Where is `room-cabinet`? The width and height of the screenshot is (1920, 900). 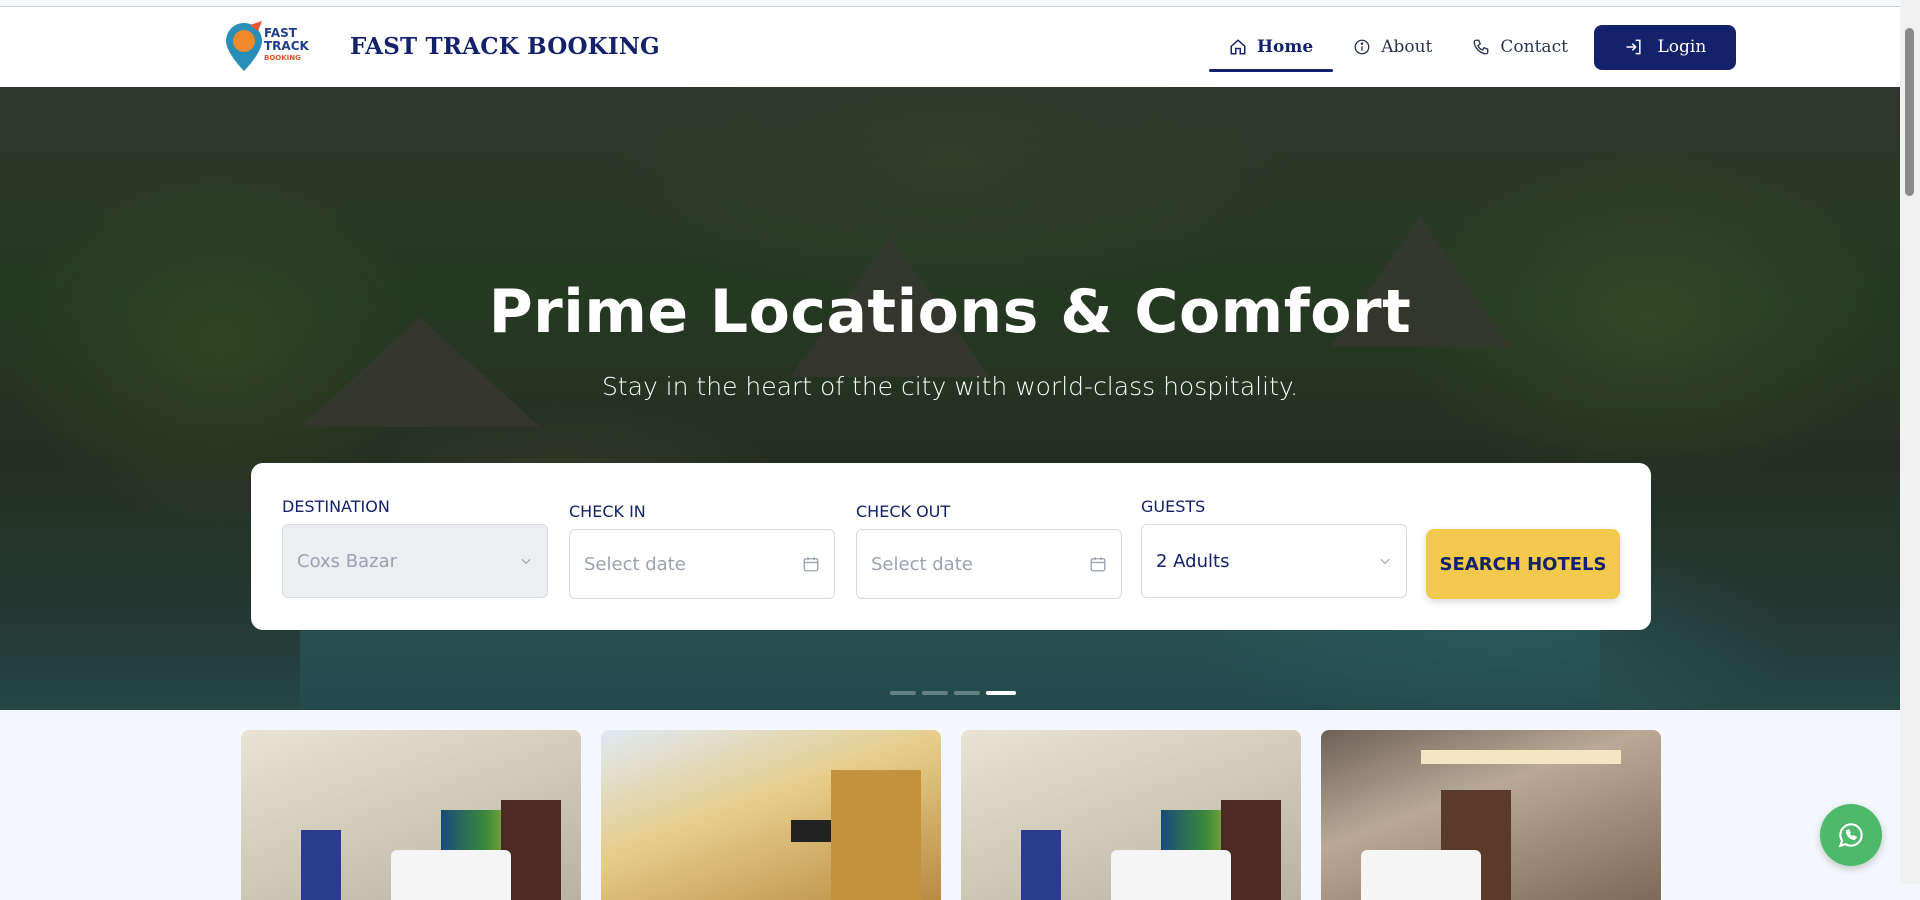
room-cabinet is located at coordinates (876, 835).